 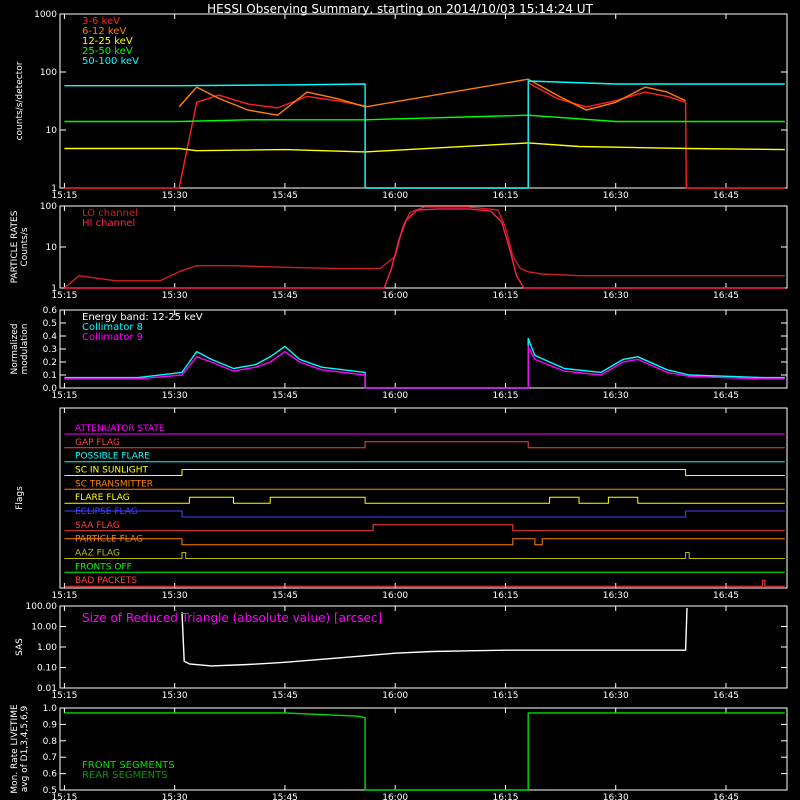 I want to click on livetime-ylabel: Mon. Rate LIVETIME, so click(x=15, y=749).